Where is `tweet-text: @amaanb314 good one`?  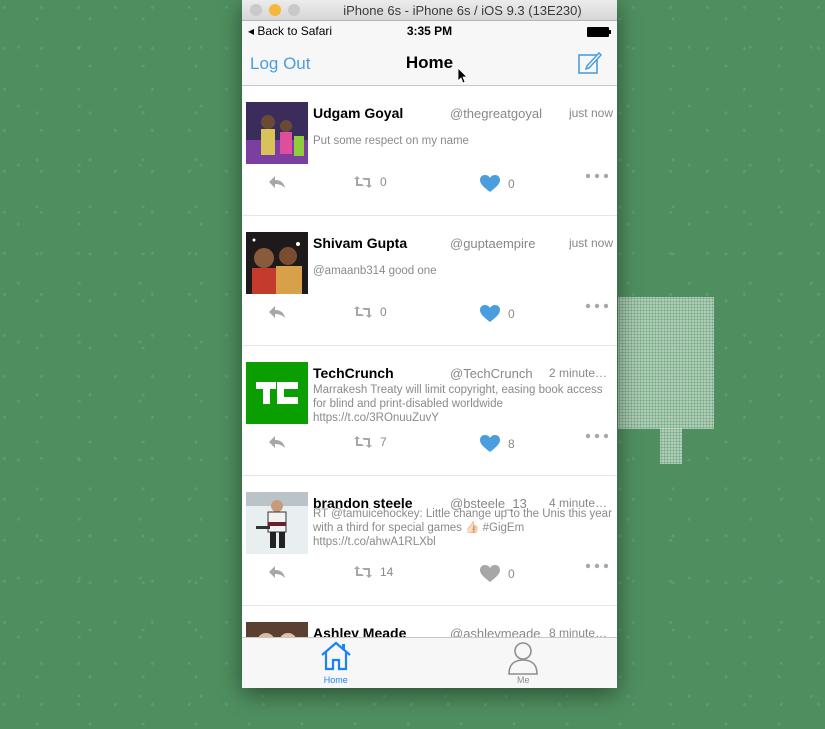 tweet-text: @amaanb314 good one is located at coordinates (375, 271).